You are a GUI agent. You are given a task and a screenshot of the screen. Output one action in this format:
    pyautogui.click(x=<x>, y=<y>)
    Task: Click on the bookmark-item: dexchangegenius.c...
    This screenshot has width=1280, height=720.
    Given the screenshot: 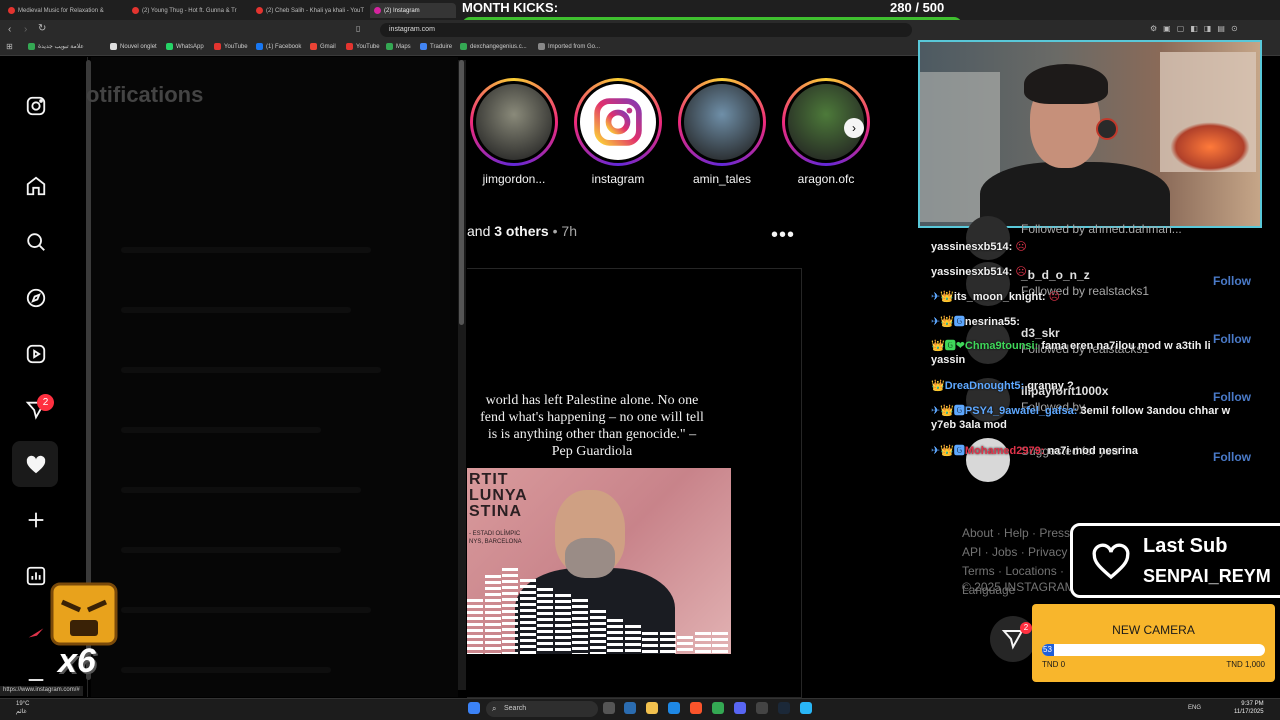 What is the action you would take?
    pyautogui.click(x=493, y=46)
    